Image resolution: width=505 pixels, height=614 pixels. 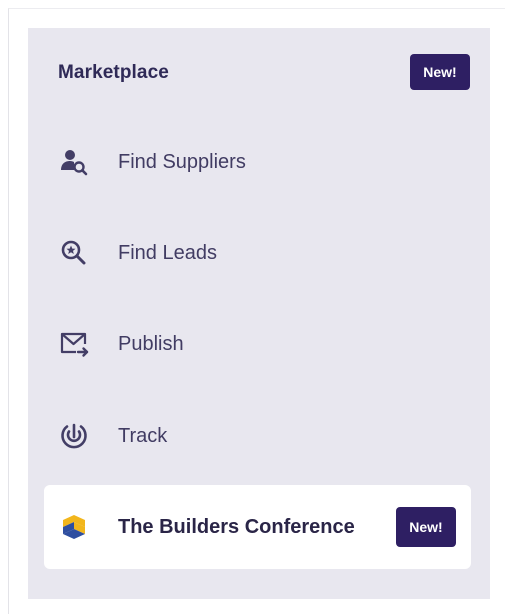 What do you see at coordinates (257, 344) in the screenshot?
I see `sidebar-item-publish: Publish` at bounding box center [257, 344].